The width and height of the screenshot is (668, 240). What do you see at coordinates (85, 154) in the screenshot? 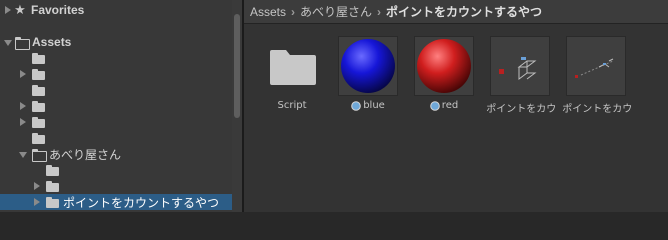
I see `abeya-label: あべり屋さん` at bounding box center [85, 154].